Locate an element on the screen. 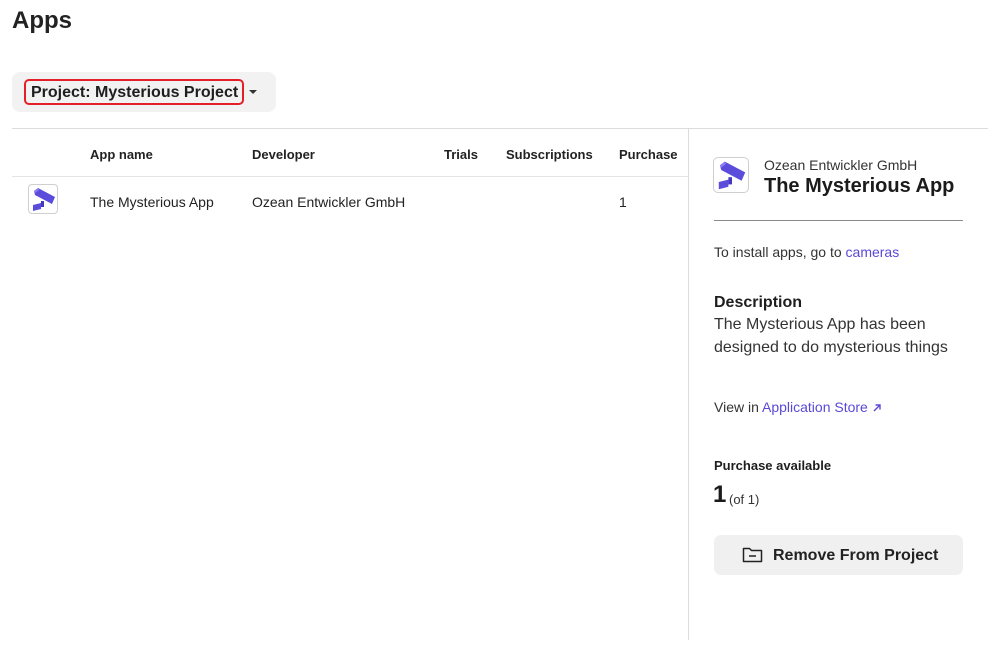  application-store-link: Application Store is located at coordinates (822, 407).